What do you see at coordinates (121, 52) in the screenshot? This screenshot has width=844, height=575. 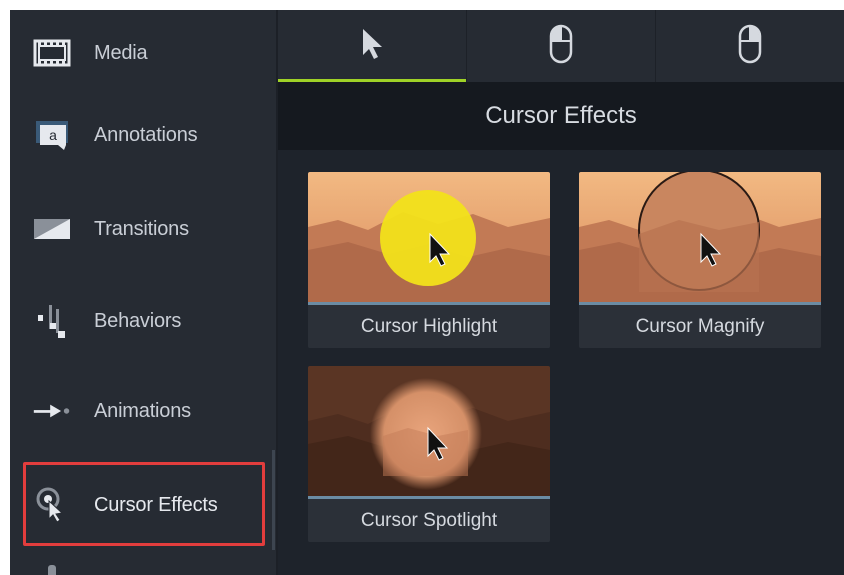 I see `sidebar-item-label: Media` at bounding box center [121, 52].